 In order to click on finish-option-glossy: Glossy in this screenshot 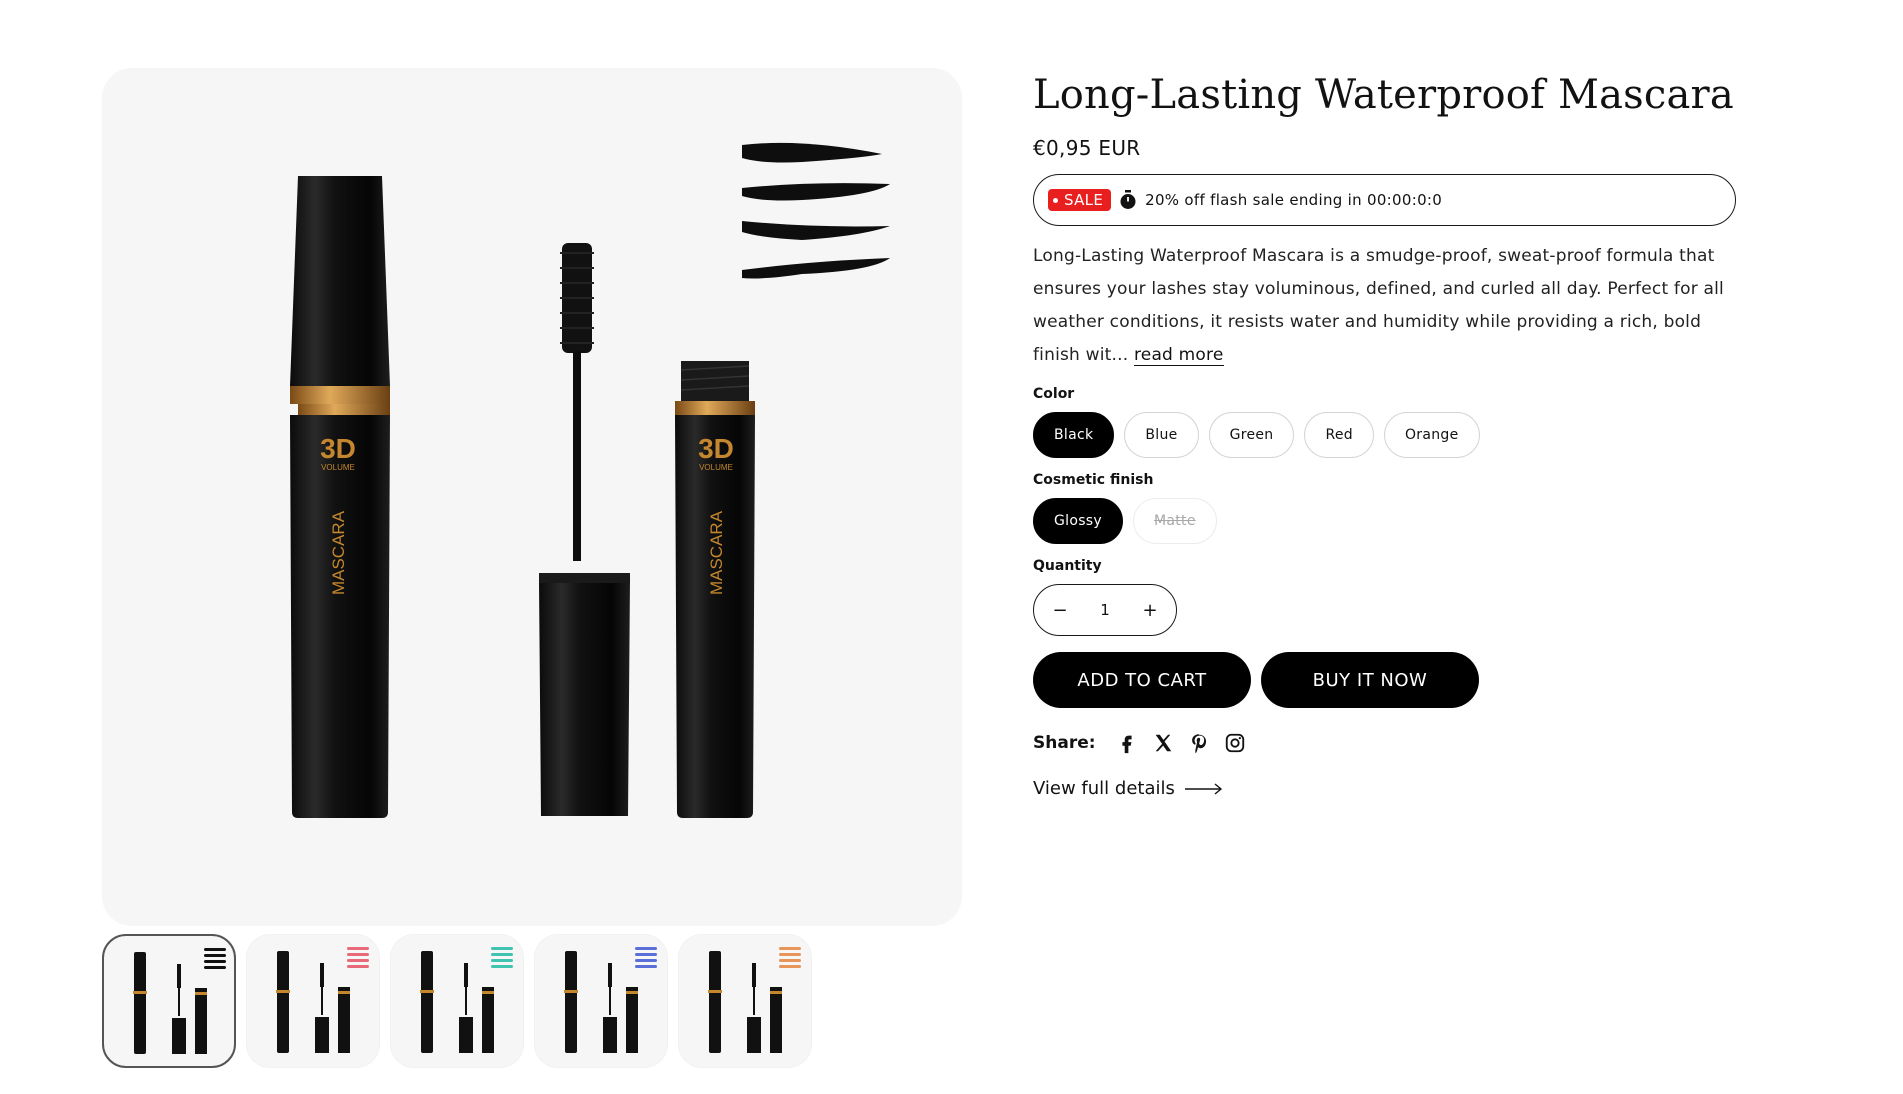, I will do `click(1078, 521)`.